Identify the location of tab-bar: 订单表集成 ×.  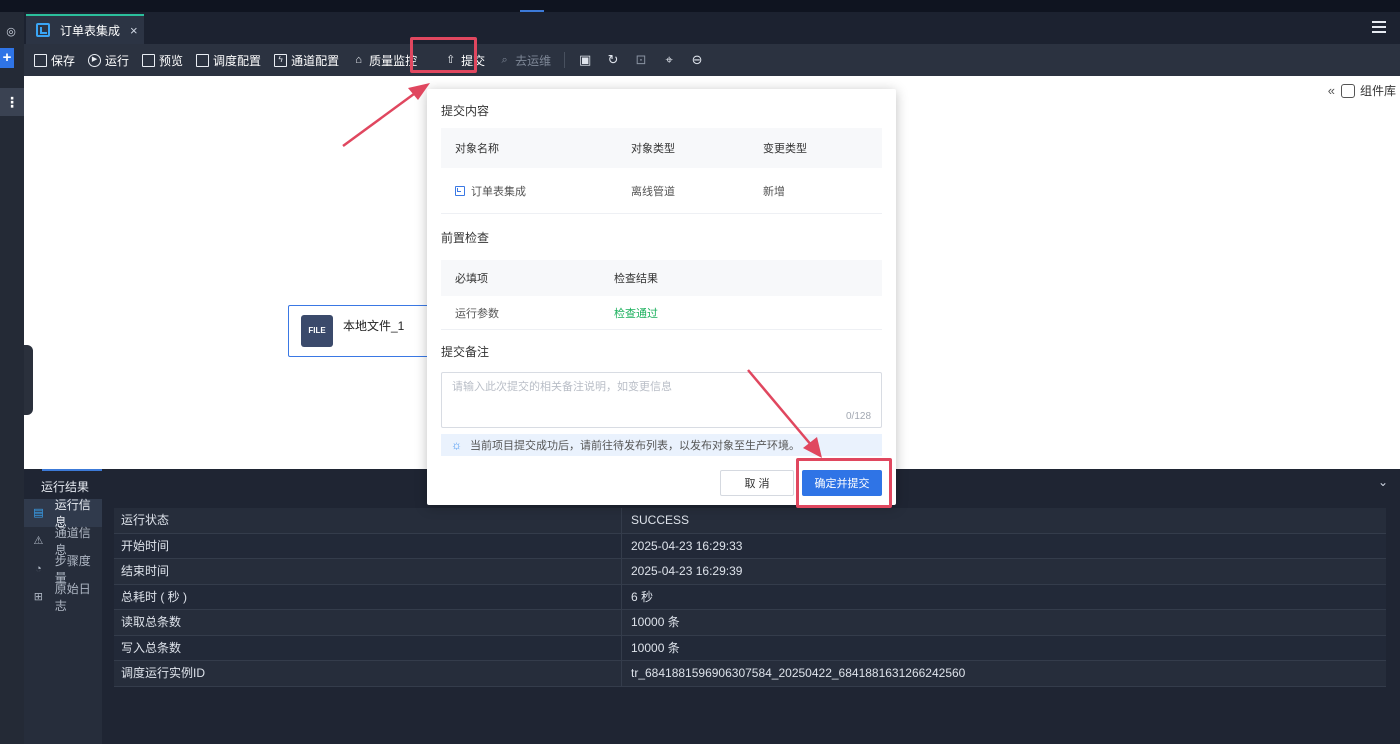
(712, 28).